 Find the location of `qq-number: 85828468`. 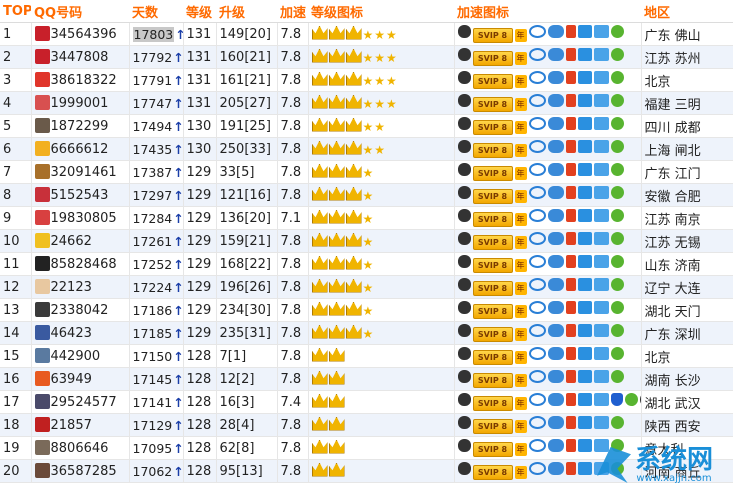

qq-number: 85828468 is located at coordinates (84, 264).